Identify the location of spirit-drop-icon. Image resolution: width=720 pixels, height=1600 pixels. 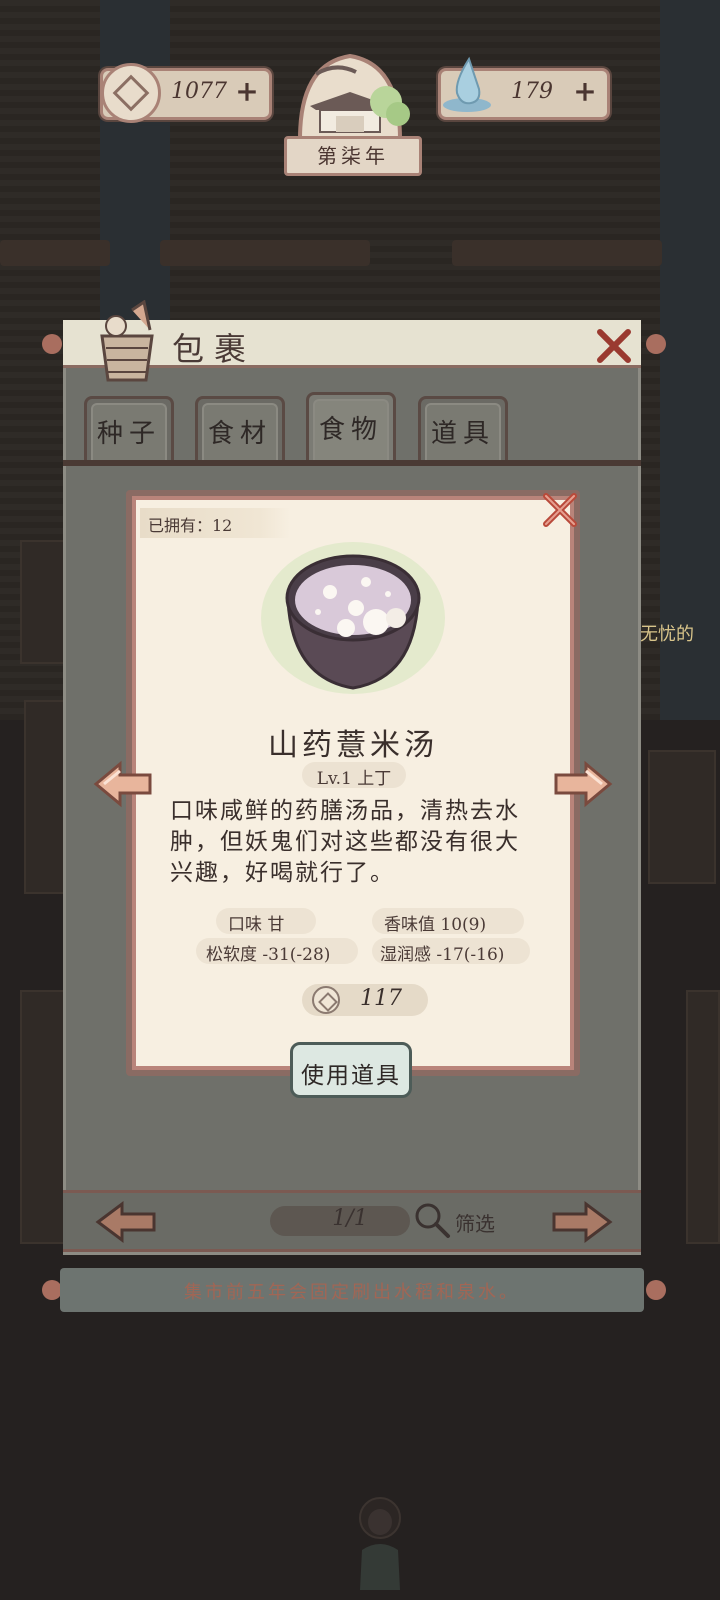
(467, 84).